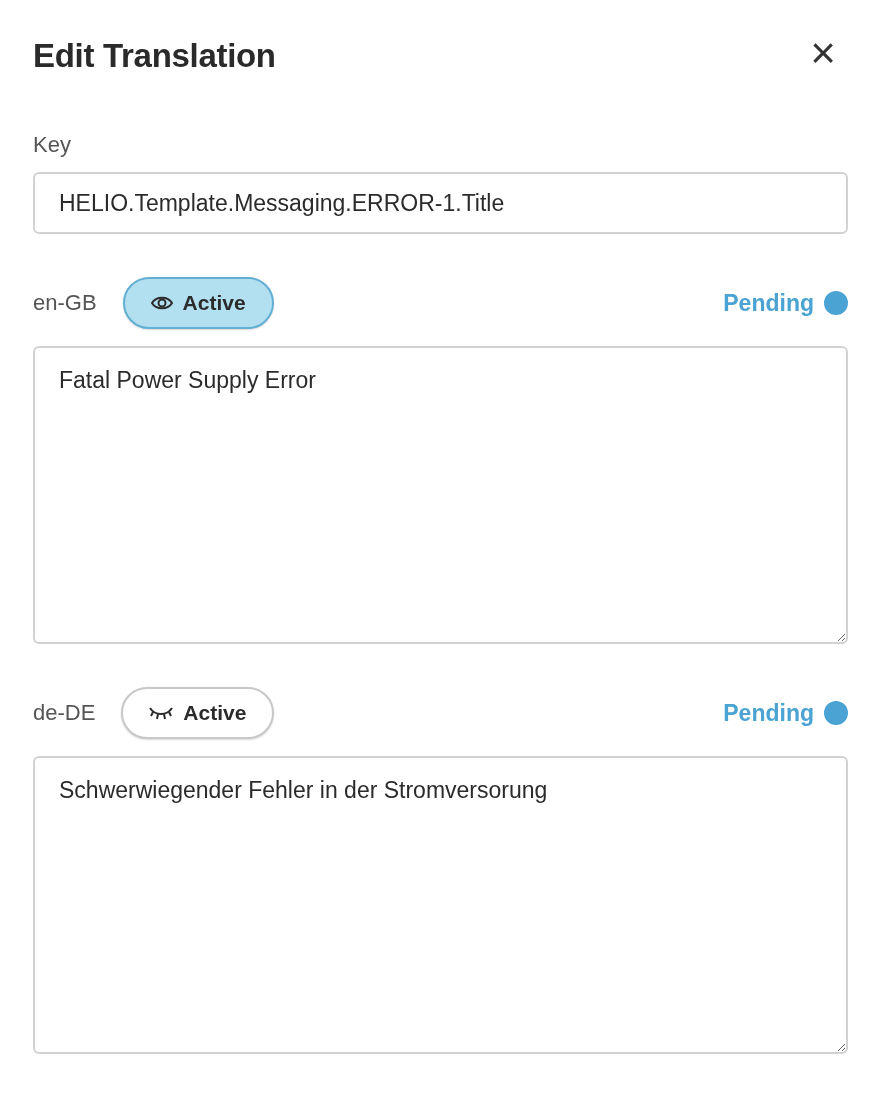 The image size is (880, 1119). I want to click on locale-label: de-DE, so click(64, 713).